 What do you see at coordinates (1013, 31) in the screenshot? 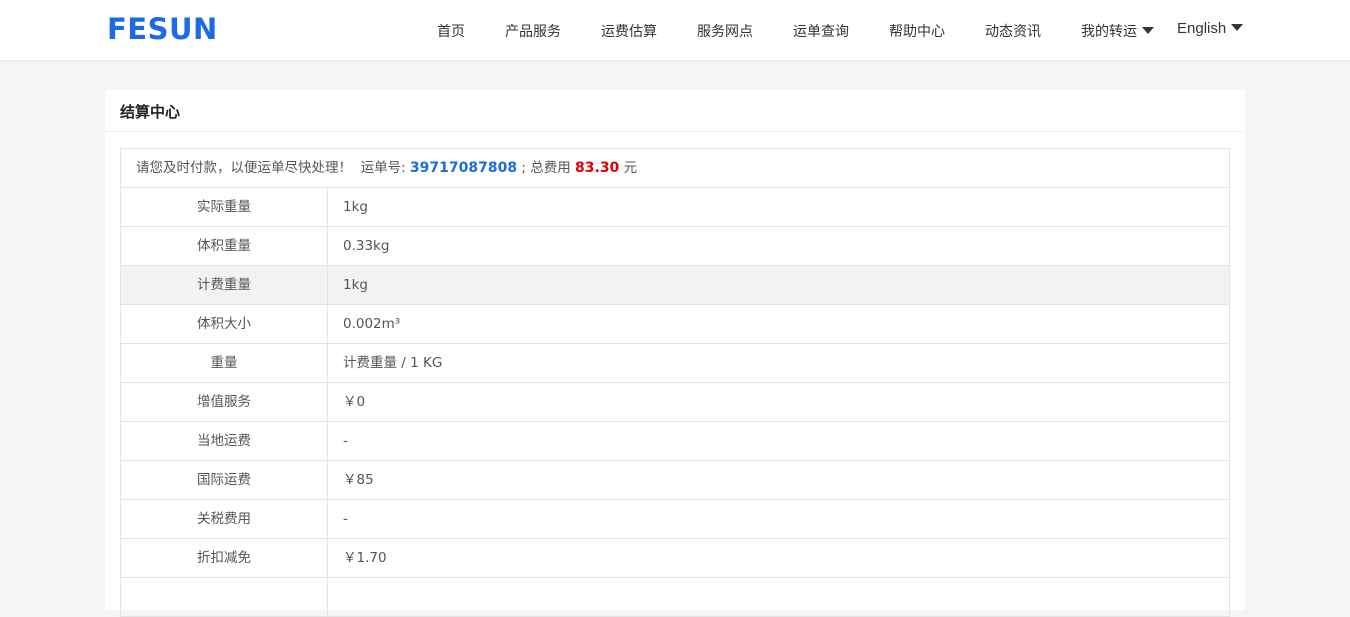
I see `nav-news: 动态资讯` at bounding box center [1013, 31].